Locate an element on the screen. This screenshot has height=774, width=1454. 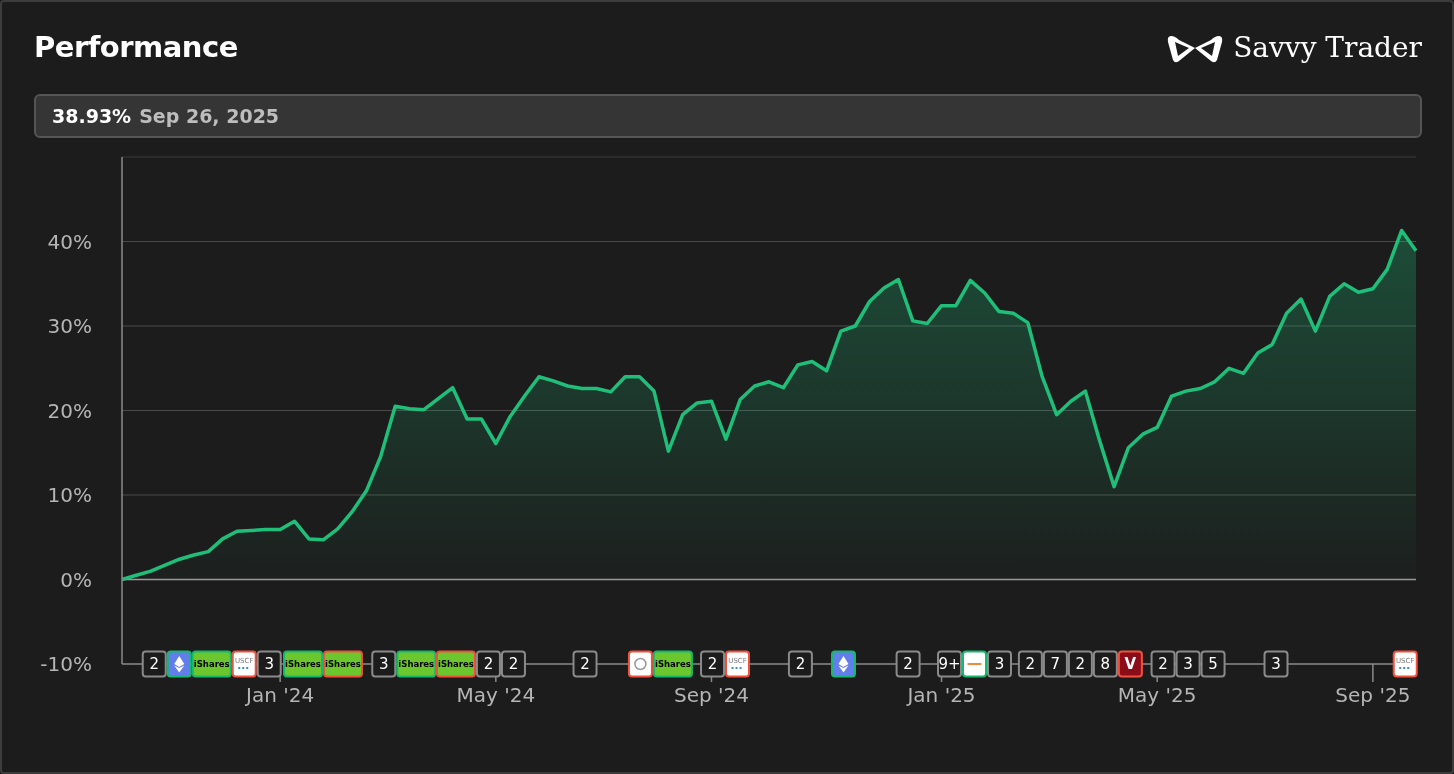
x-axis-label: May '24 is located at coordinates (496, 695).